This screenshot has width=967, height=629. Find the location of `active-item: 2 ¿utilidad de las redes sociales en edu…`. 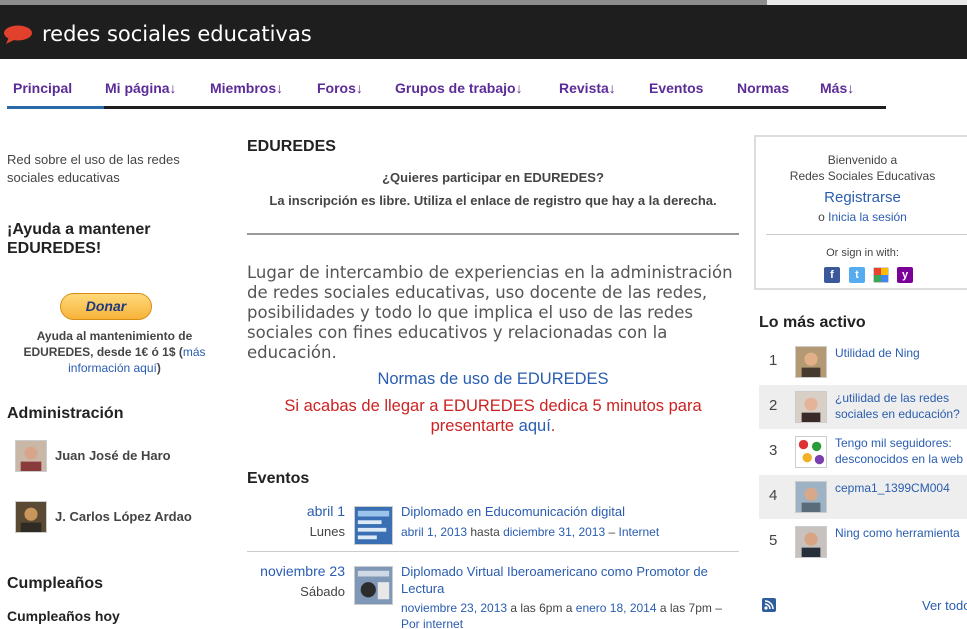

active-item: 2 ¿utilidad de las redes sociales en edu… is located at coordinates (863, 407).